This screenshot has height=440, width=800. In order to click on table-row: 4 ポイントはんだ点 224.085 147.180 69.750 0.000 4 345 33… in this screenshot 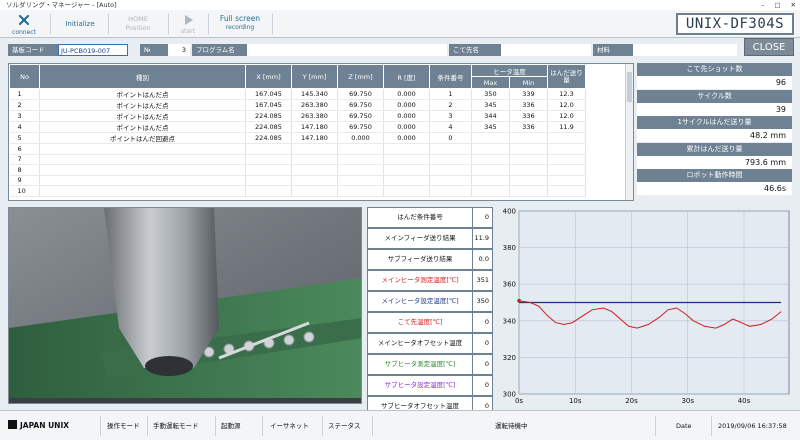, I will do `click(318, 127)`.